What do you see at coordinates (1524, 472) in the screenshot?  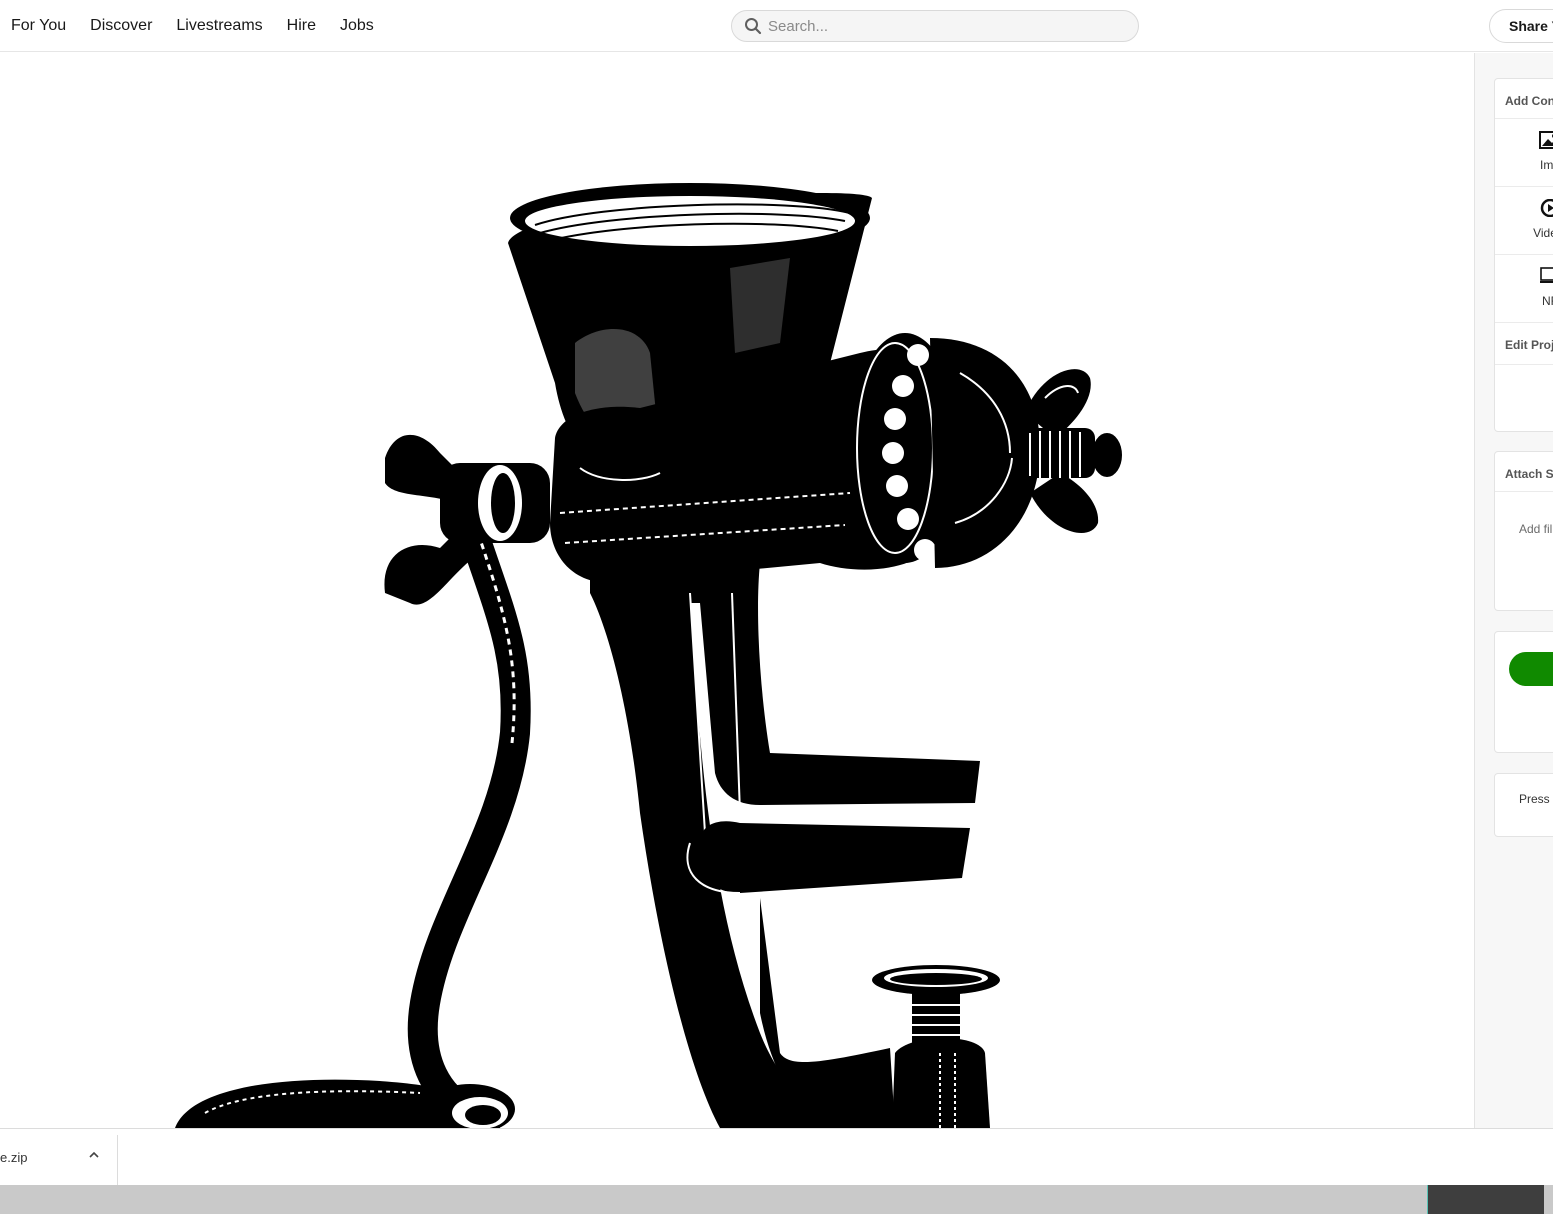 I see `attach-source-title: Attach S` at bounding box center [1524, 472].